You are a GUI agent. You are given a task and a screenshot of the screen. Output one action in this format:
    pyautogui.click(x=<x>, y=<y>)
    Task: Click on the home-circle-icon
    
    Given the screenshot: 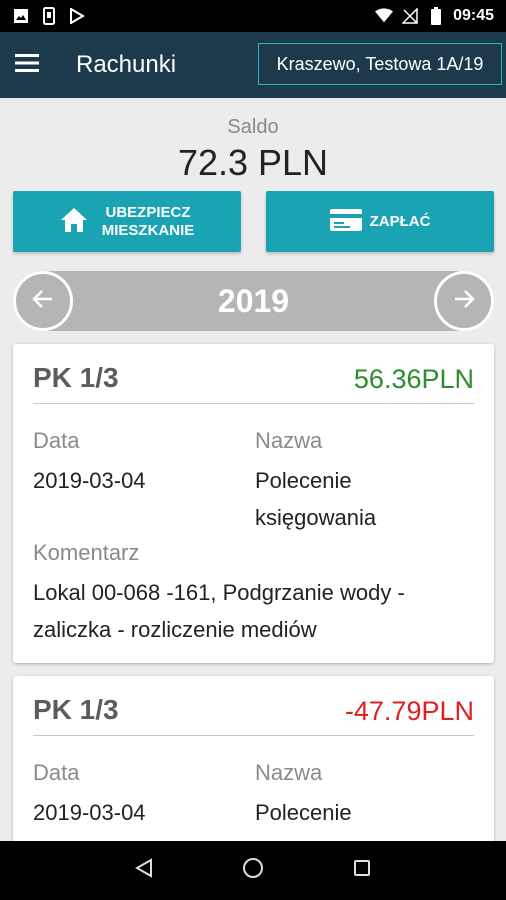 What is the action you would take?
    pyautogui.click(x=253, y=870)
    